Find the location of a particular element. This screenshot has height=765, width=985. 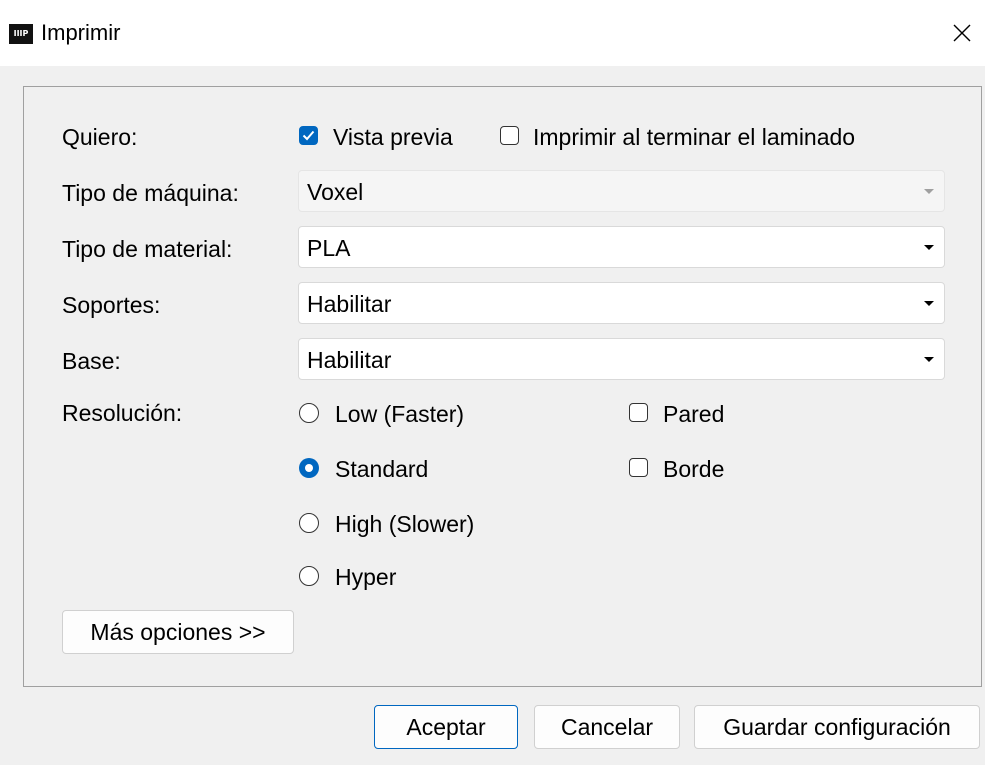

borde-label: Borde is located at coordinates (693, 469).